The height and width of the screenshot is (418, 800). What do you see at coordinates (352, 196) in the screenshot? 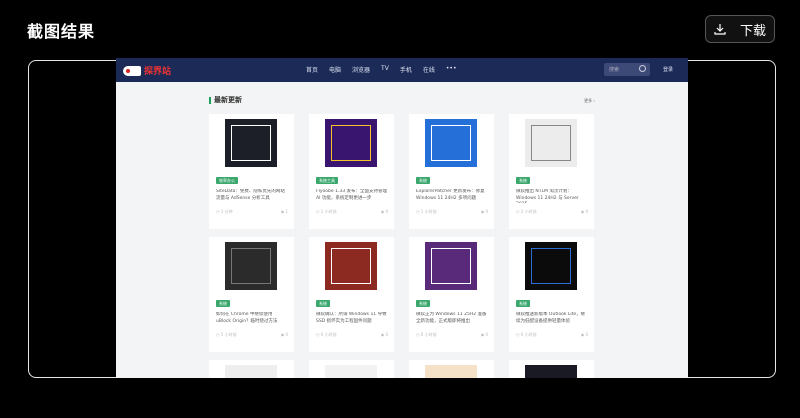
I see `article-title: Flyoobe 1.33 发布：全面支持管理 AI 功能，系统定制更进一步` at bounding box center [352, 196].